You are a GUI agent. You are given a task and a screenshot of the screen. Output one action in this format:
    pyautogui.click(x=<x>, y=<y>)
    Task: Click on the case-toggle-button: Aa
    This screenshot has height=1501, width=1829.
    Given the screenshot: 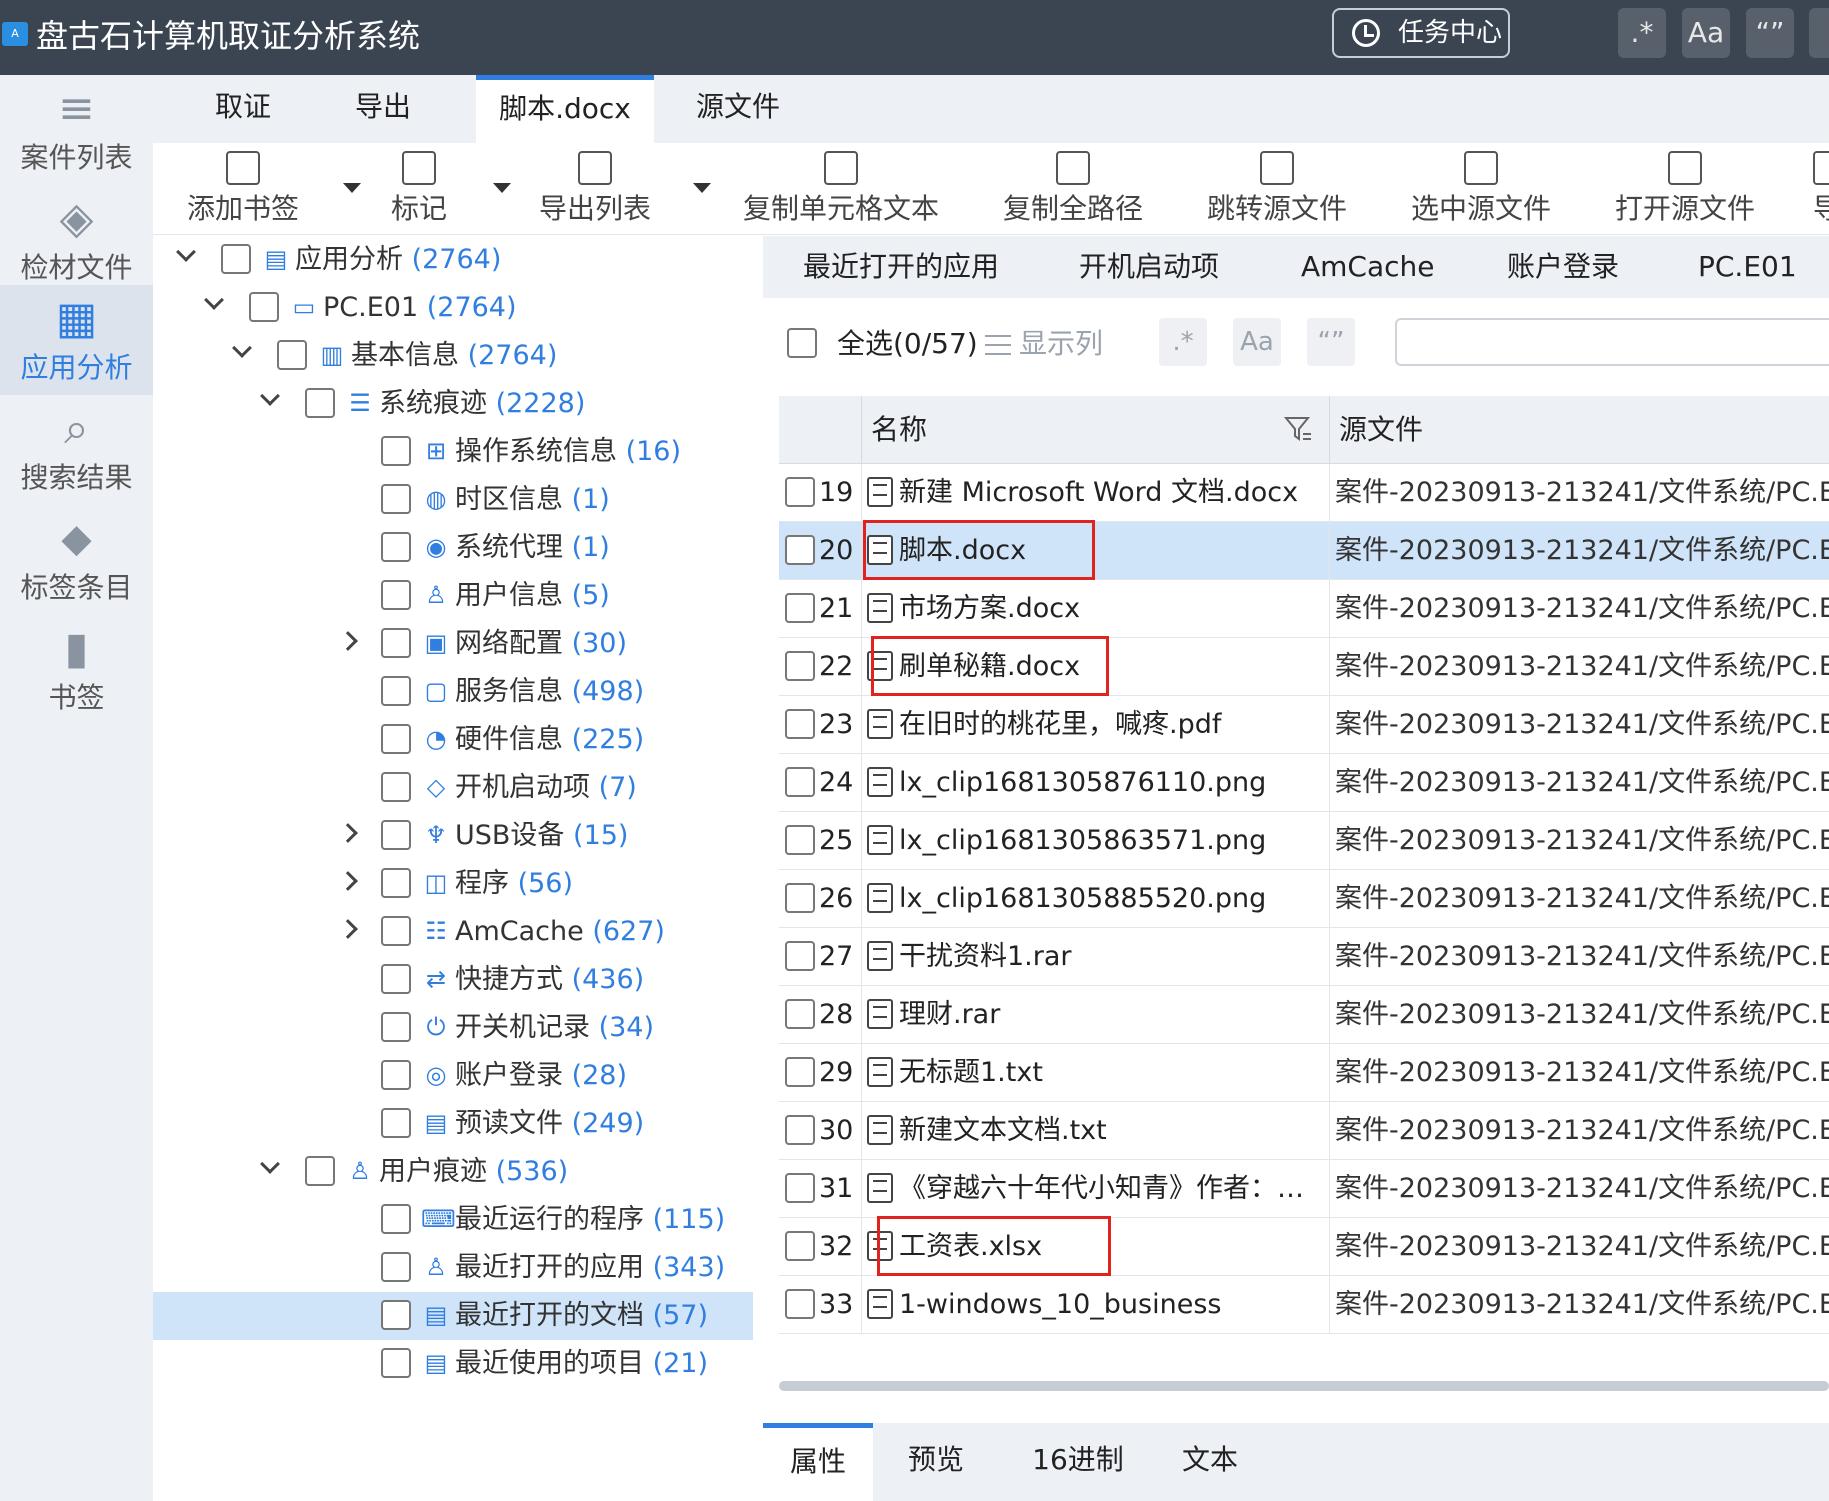 What is the action you would take?
    pyautogui.click(x=1706, y=33)
    